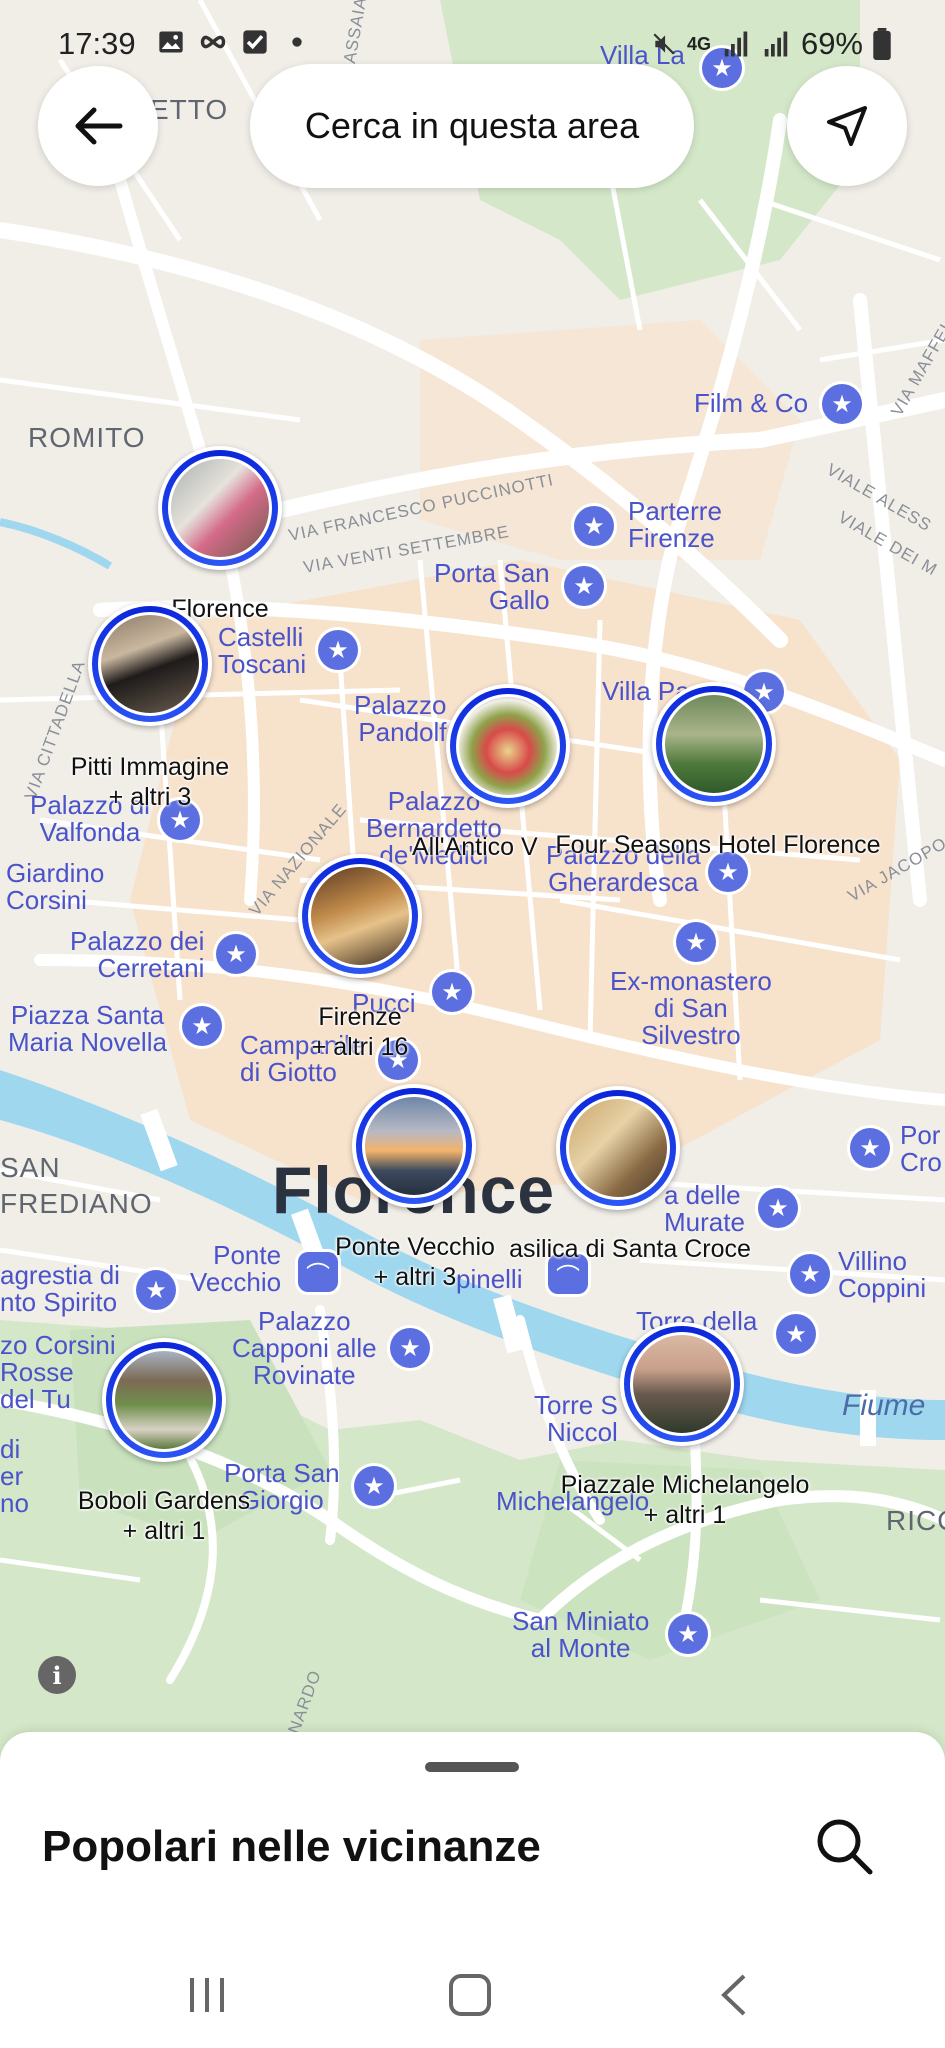 The width and height of the screenshot is (945, 2048). I want to click on dot-icon, so click(297, 42).